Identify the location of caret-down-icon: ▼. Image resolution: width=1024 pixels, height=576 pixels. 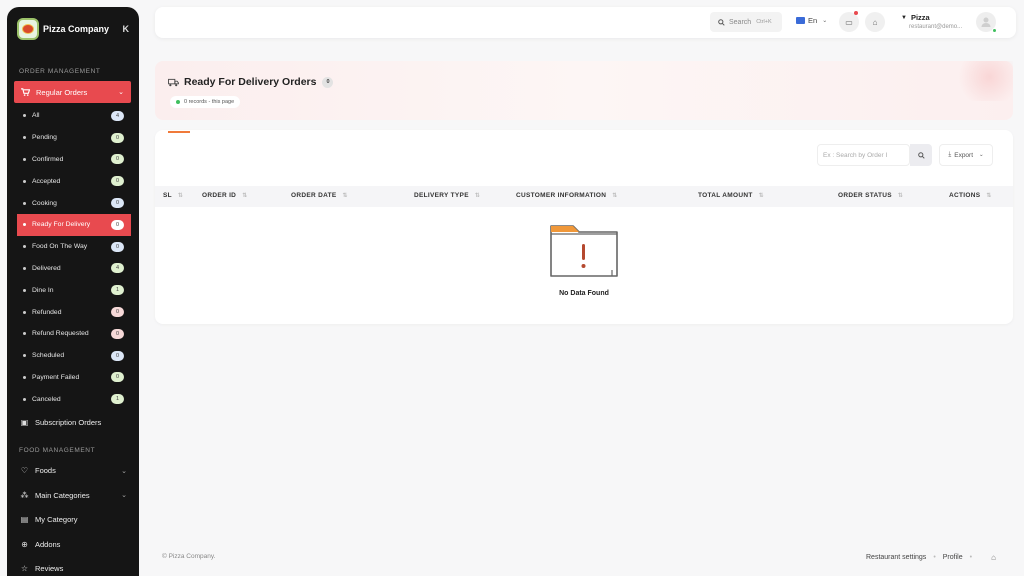
(904, 17).